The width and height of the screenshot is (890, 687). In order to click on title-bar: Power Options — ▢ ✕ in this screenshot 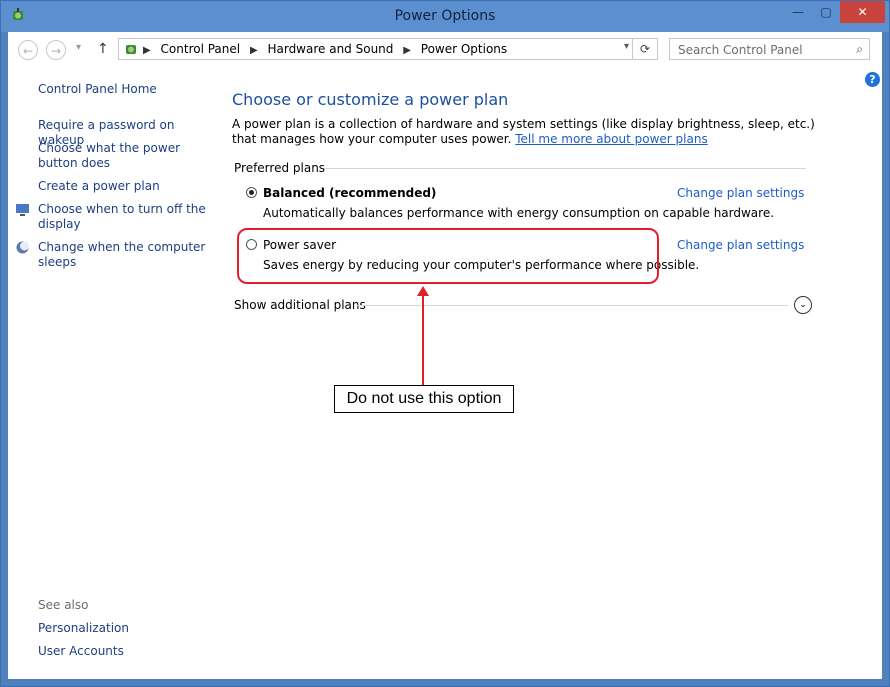, I will do `click(445, 16)`.